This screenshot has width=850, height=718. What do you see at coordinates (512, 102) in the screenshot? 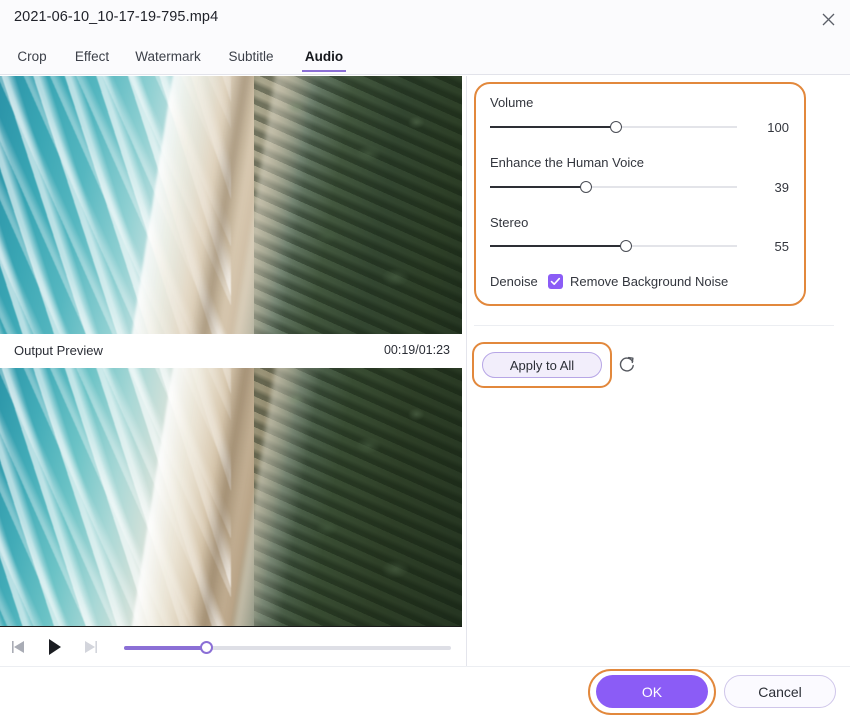
I see `volume-label: Volume` at bounding box center [512, 102].